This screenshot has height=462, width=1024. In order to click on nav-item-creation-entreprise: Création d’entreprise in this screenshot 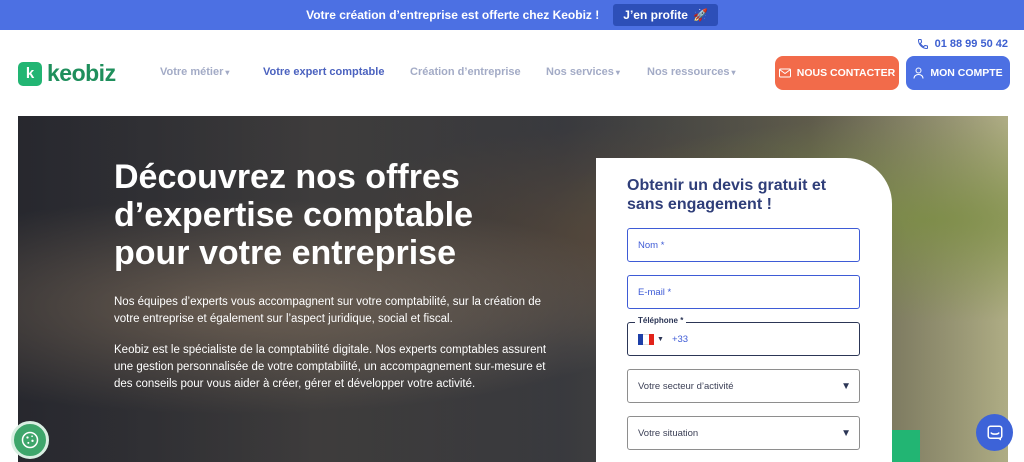, I will do `click(478, 72)`.